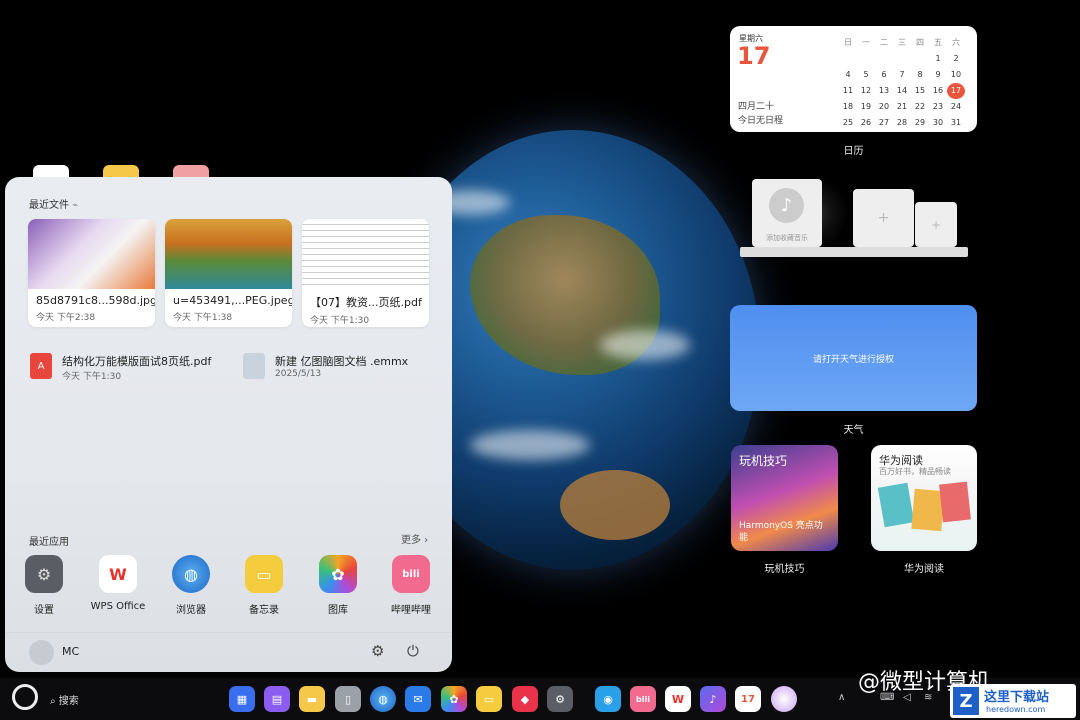 Image resolution: width=1080 pixels, height=720 pixels. I want to click on weather-widget-label: 天气, so click(853, 430).